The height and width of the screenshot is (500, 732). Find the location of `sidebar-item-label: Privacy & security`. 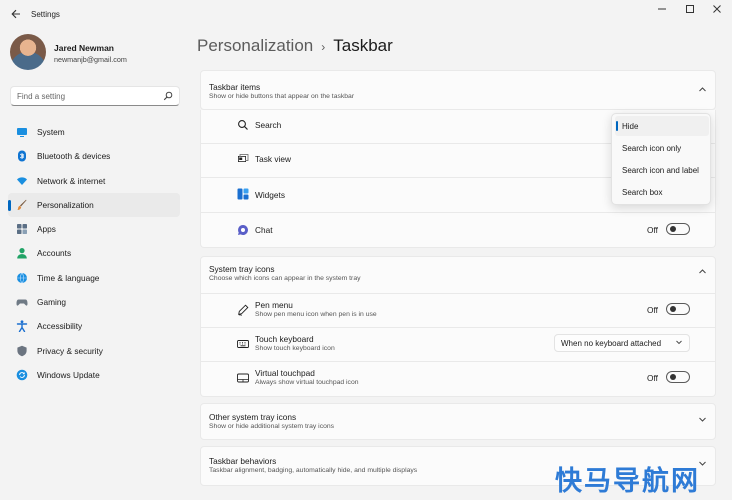

sidebar-item-label: Privacy & security is located at coordinates (70, 350).